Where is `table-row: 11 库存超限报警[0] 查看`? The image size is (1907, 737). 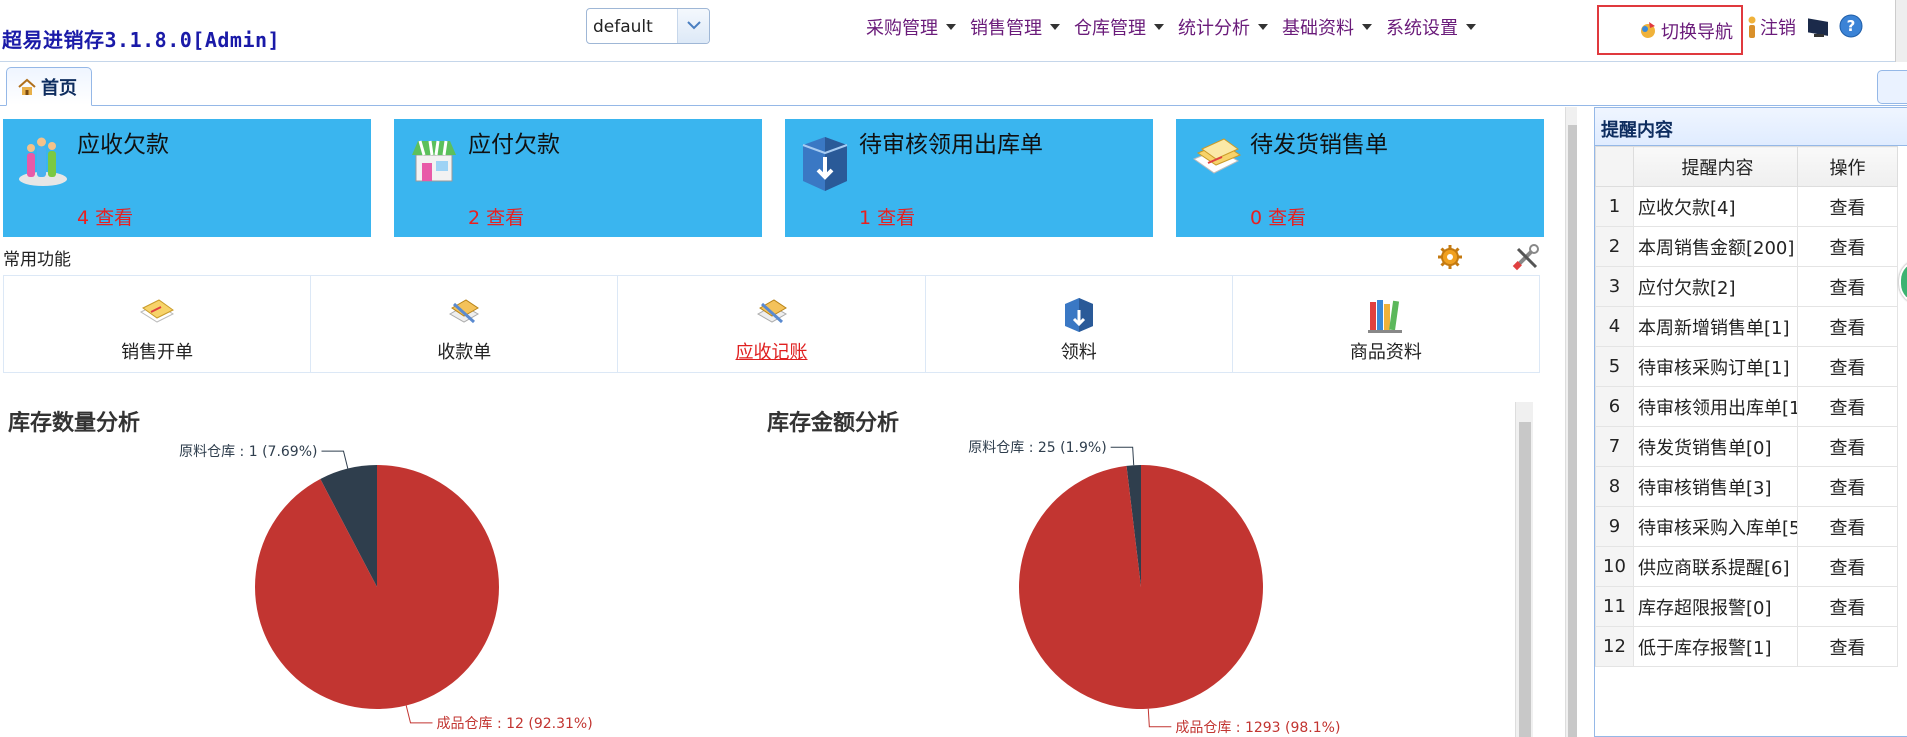 table-row: 11 库存超限报警[0] 查看 is located at coordinates (1746, 606).